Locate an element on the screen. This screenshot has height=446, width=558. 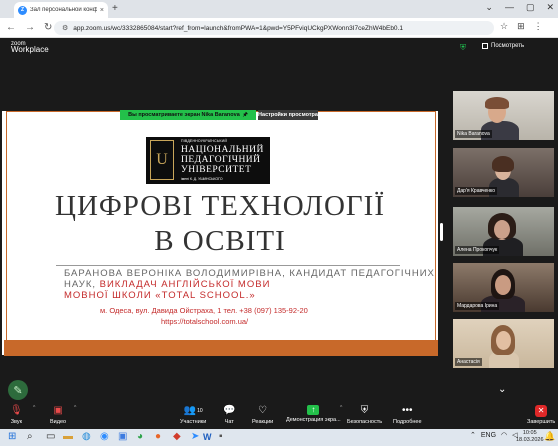
author-role1: КАНДИДАТ ПЕДАГОГІЧНИХ is located at coordinates (360, 273).